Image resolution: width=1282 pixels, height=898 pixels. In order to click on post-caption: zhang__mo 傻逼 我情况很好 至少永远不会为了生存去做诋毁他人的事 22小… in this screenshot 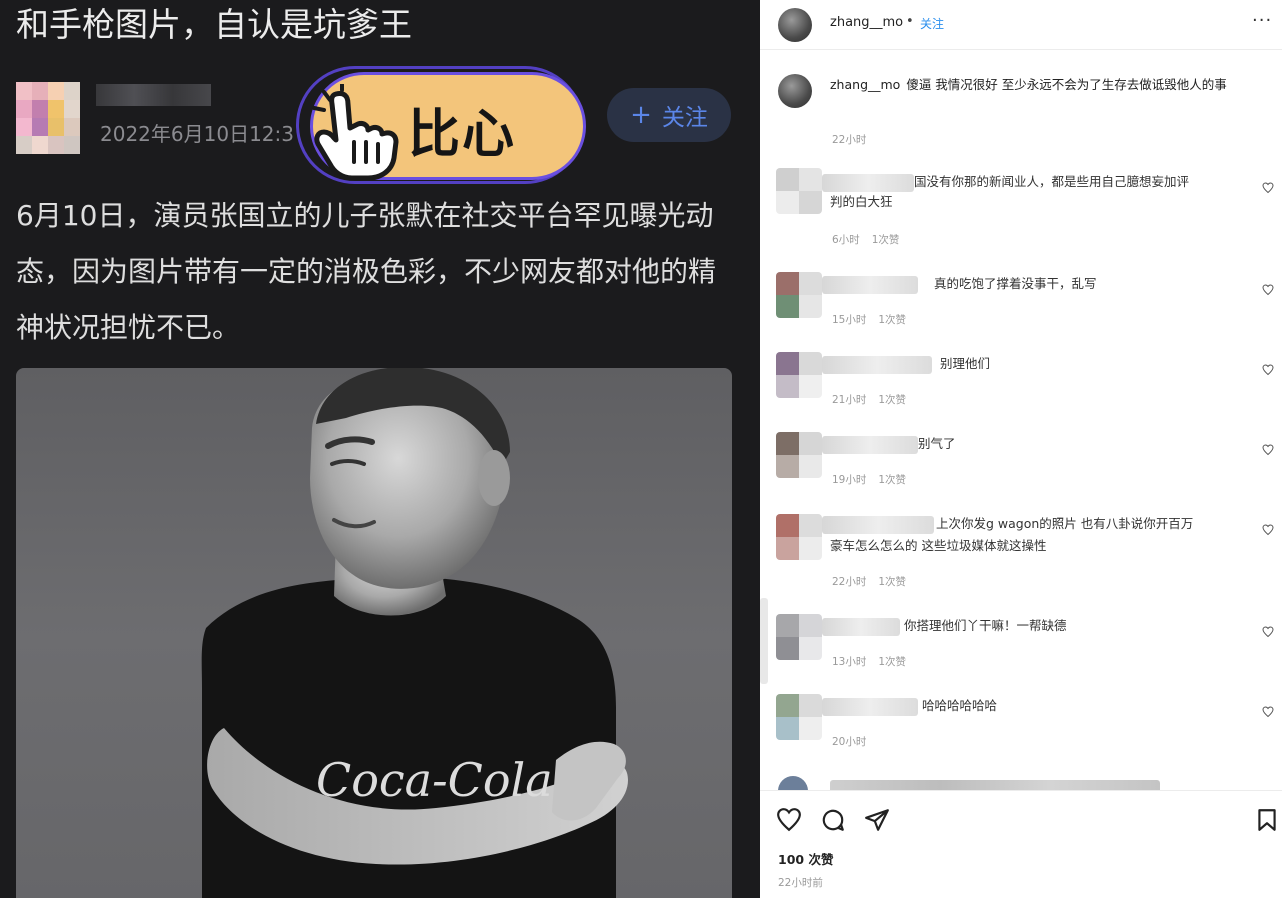, I will do `click(1021, 109)`.